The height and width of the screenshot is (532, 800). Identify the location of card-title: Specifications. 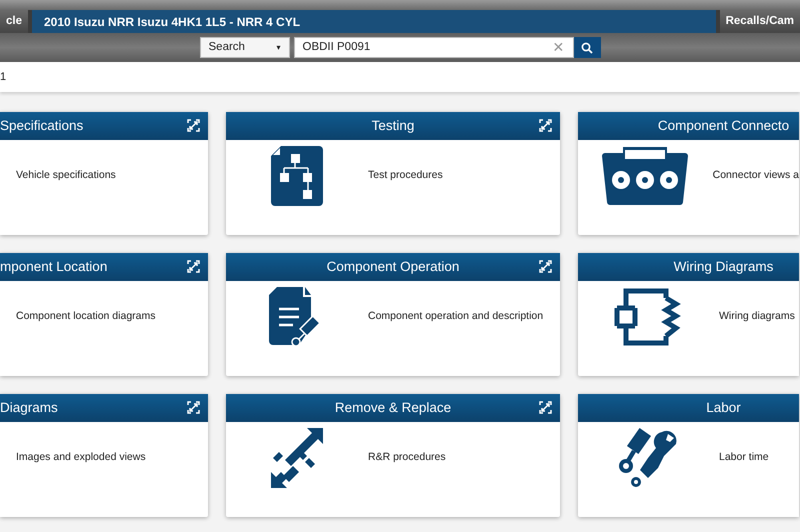
(42, 125).